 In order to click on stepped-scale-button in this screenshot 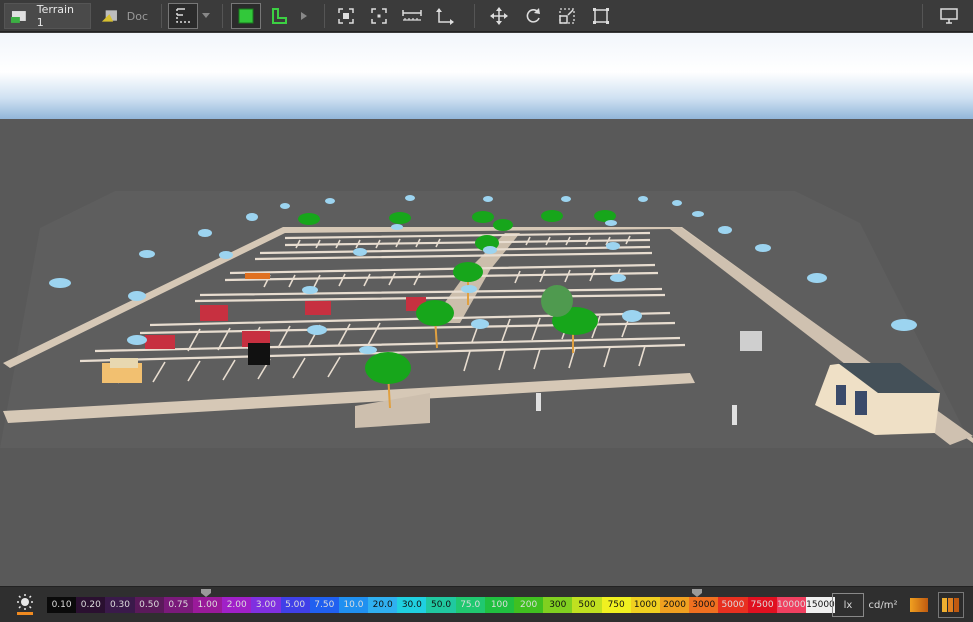, I will do `click(951, 605)`.